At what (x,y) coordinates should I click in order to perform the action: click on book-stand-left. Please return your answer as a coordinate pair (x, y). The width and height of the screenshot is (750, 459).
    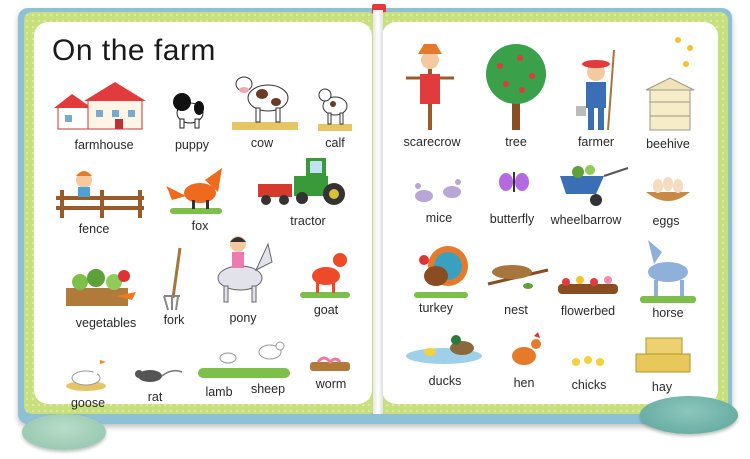
    Looking at the image, I should click on (64, 432).